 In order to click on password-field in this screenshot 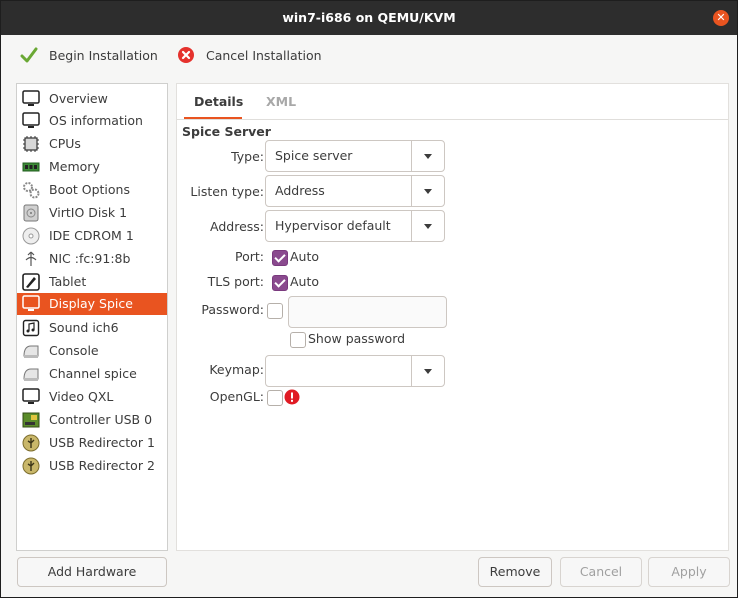, I will do `click(367, 312)`.